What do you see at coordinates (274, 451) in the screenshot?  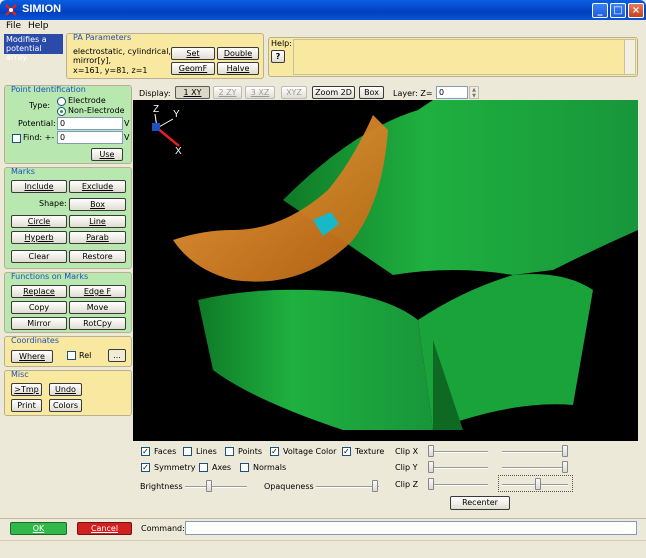 I see `voltage-color-checkbox: ✓` at bounding box center [274, 451].